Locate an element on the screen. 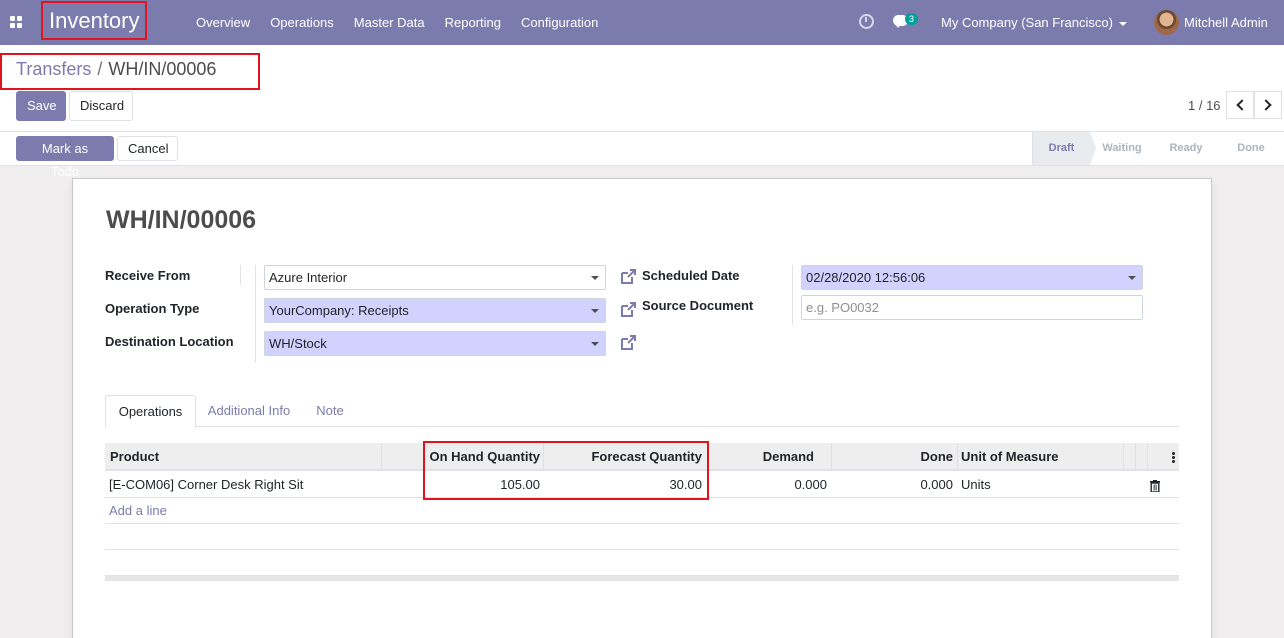  mark-as-todo-button: Mark as Todo is located at coordinates (65, 157).